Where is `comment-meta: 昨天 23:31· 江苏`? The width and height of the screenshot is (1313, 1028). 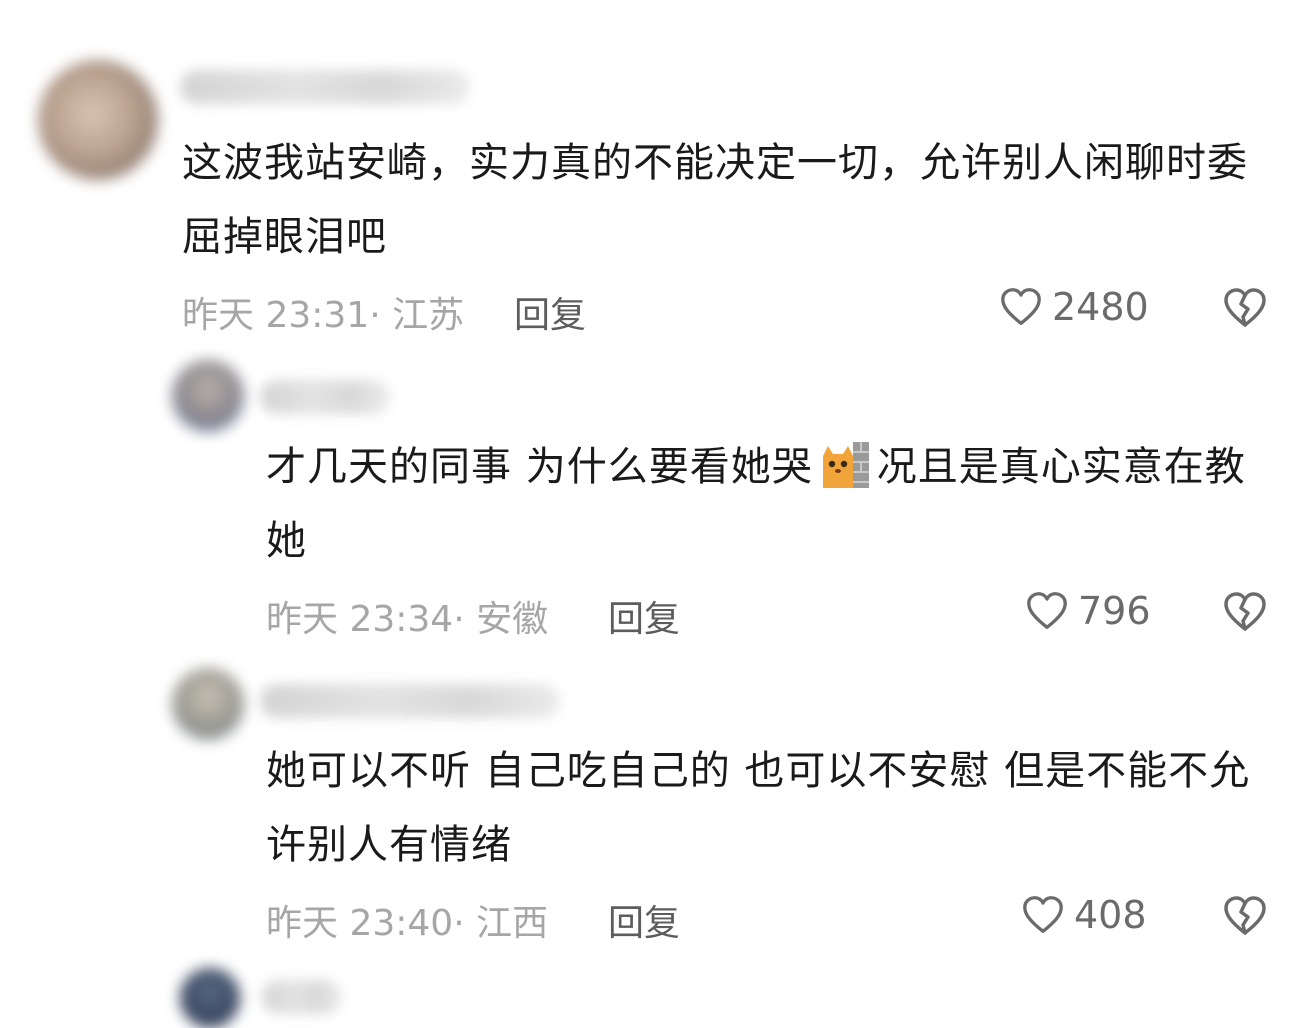 comment-meta: 昨天 23:31· 江苏 is located at coordinates (323, 315).